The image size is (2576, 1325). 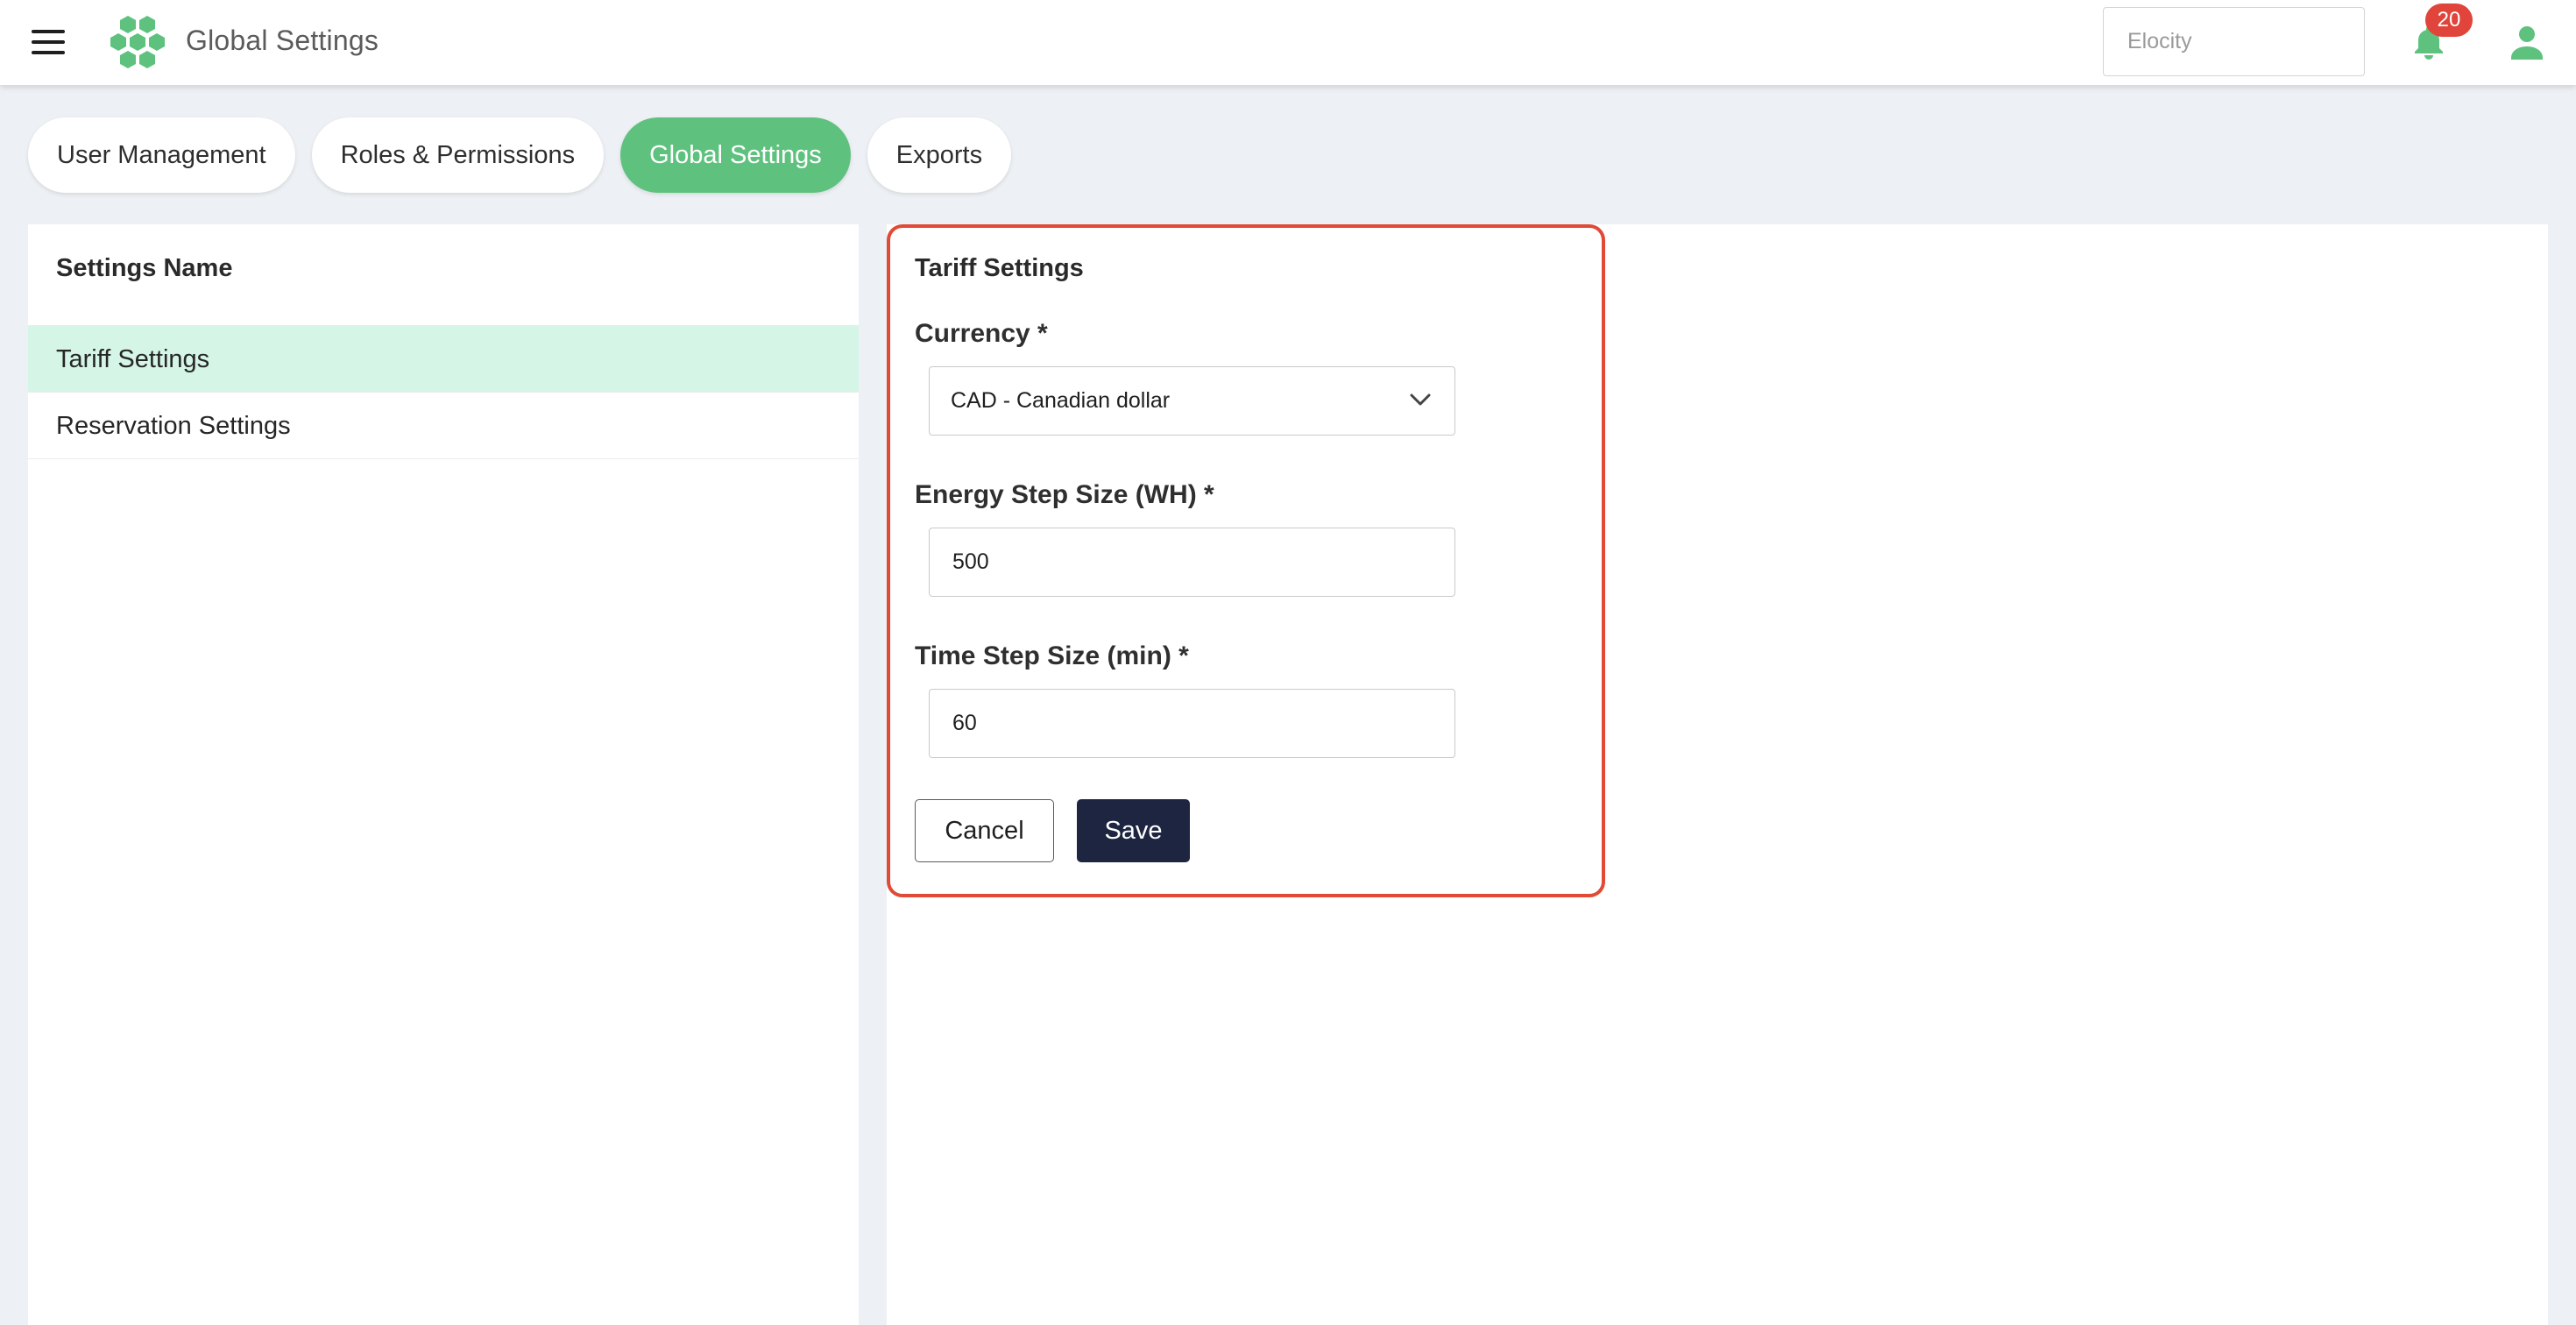 What do you see at coordinates (981, 333) in the screenshot?
I see `currency-label: Currency *` at bounding box center [981, 333].